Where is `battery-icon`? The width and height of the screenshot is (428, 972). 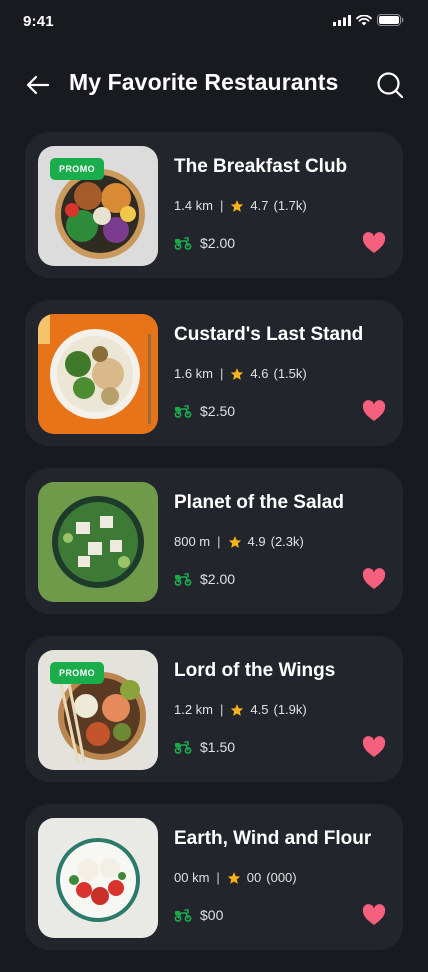 battery-icon is located at coordinates (390, 20).